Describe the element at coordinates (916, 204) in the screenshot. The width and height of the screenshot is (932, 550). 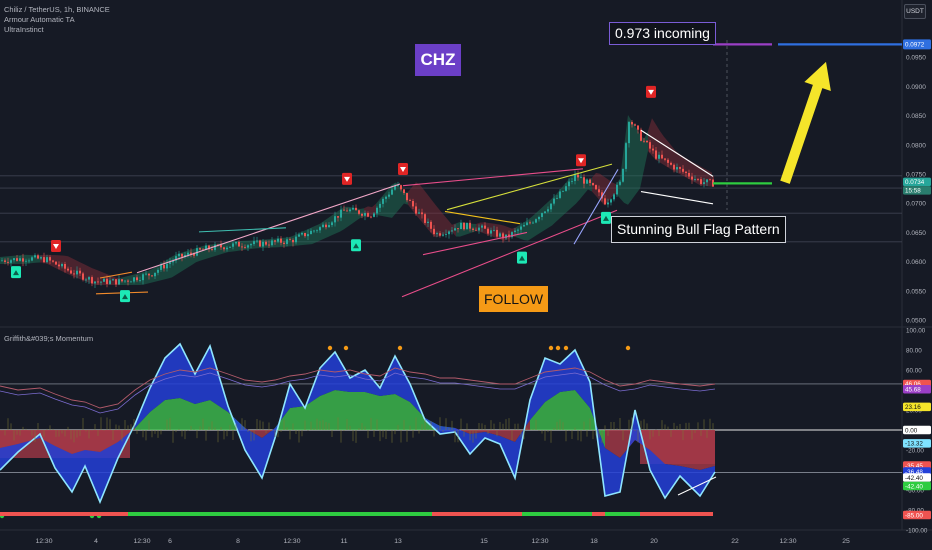
I see `price-tick-label: 0.0700` at that location.